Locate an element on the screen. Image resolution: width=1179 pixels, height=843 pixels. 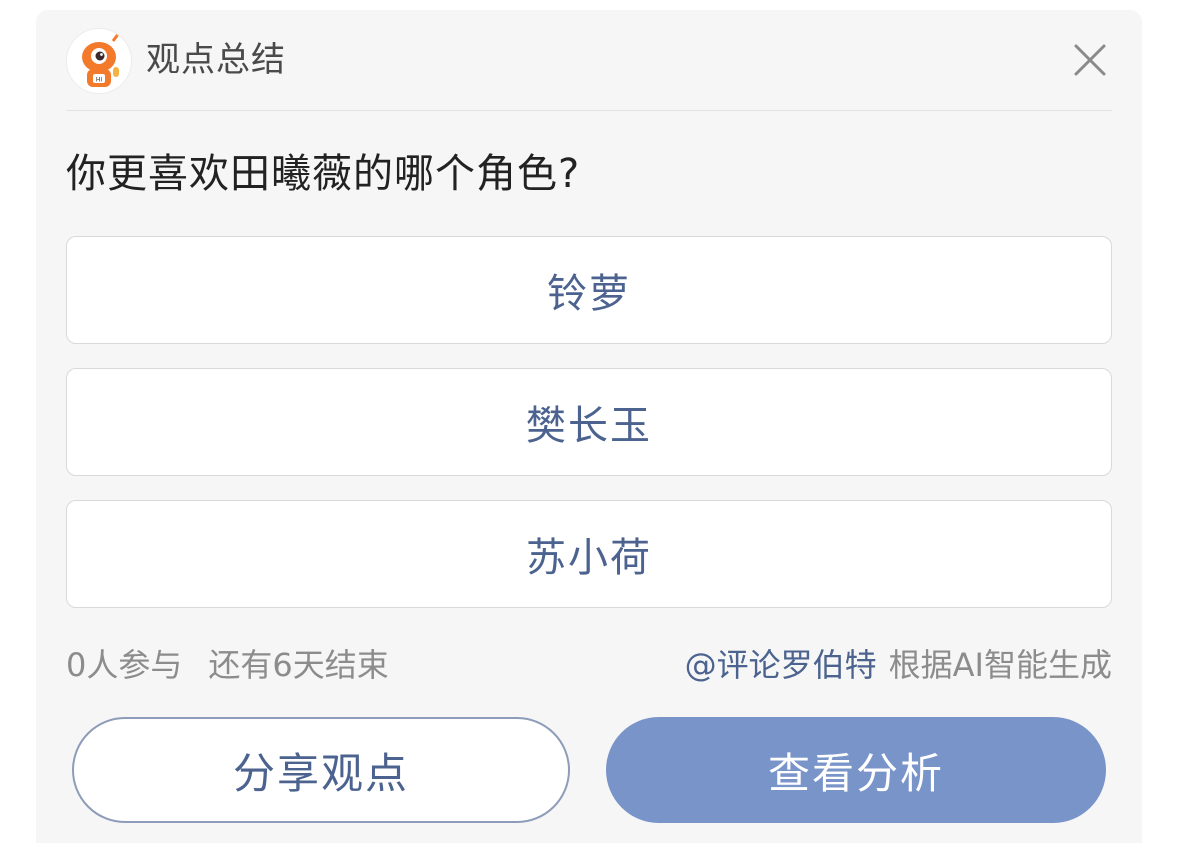
attribution: @评论罗伯特 根据AI智能生成 is located at coordinates (898, 665).